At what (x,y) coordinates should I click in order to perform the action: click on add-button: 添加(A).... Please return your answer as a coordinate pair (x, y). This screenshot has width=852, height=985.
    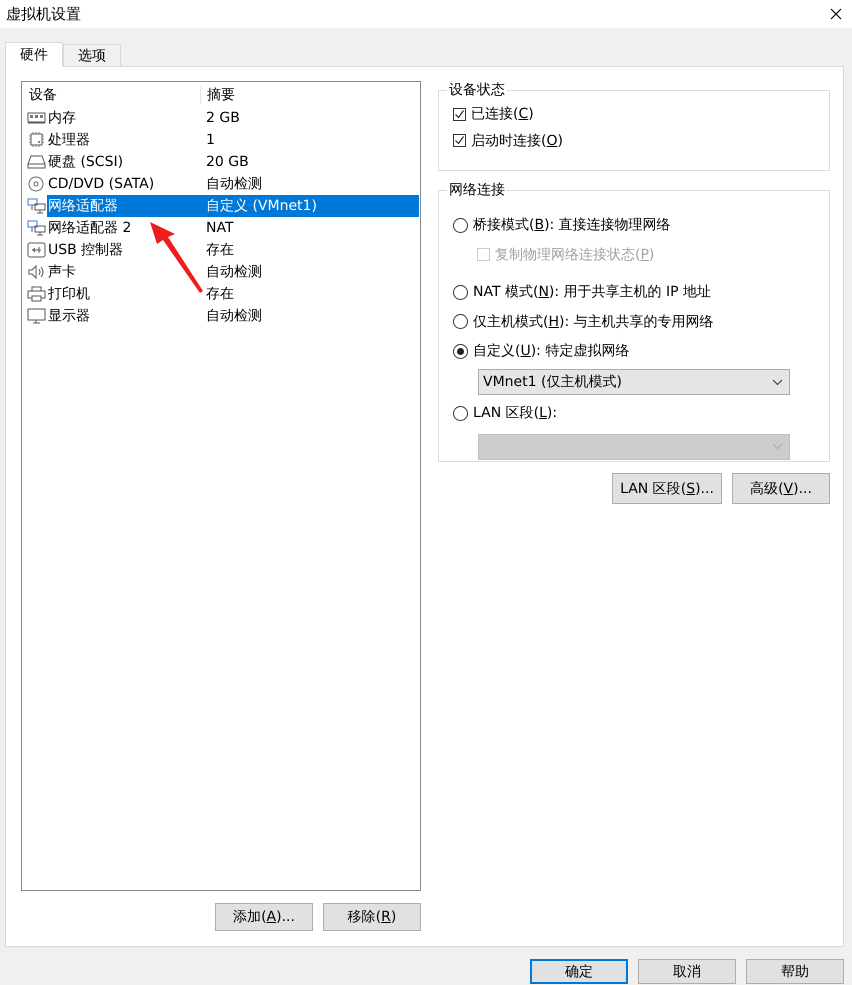
    Looking at the image, I should click on (264, 917).